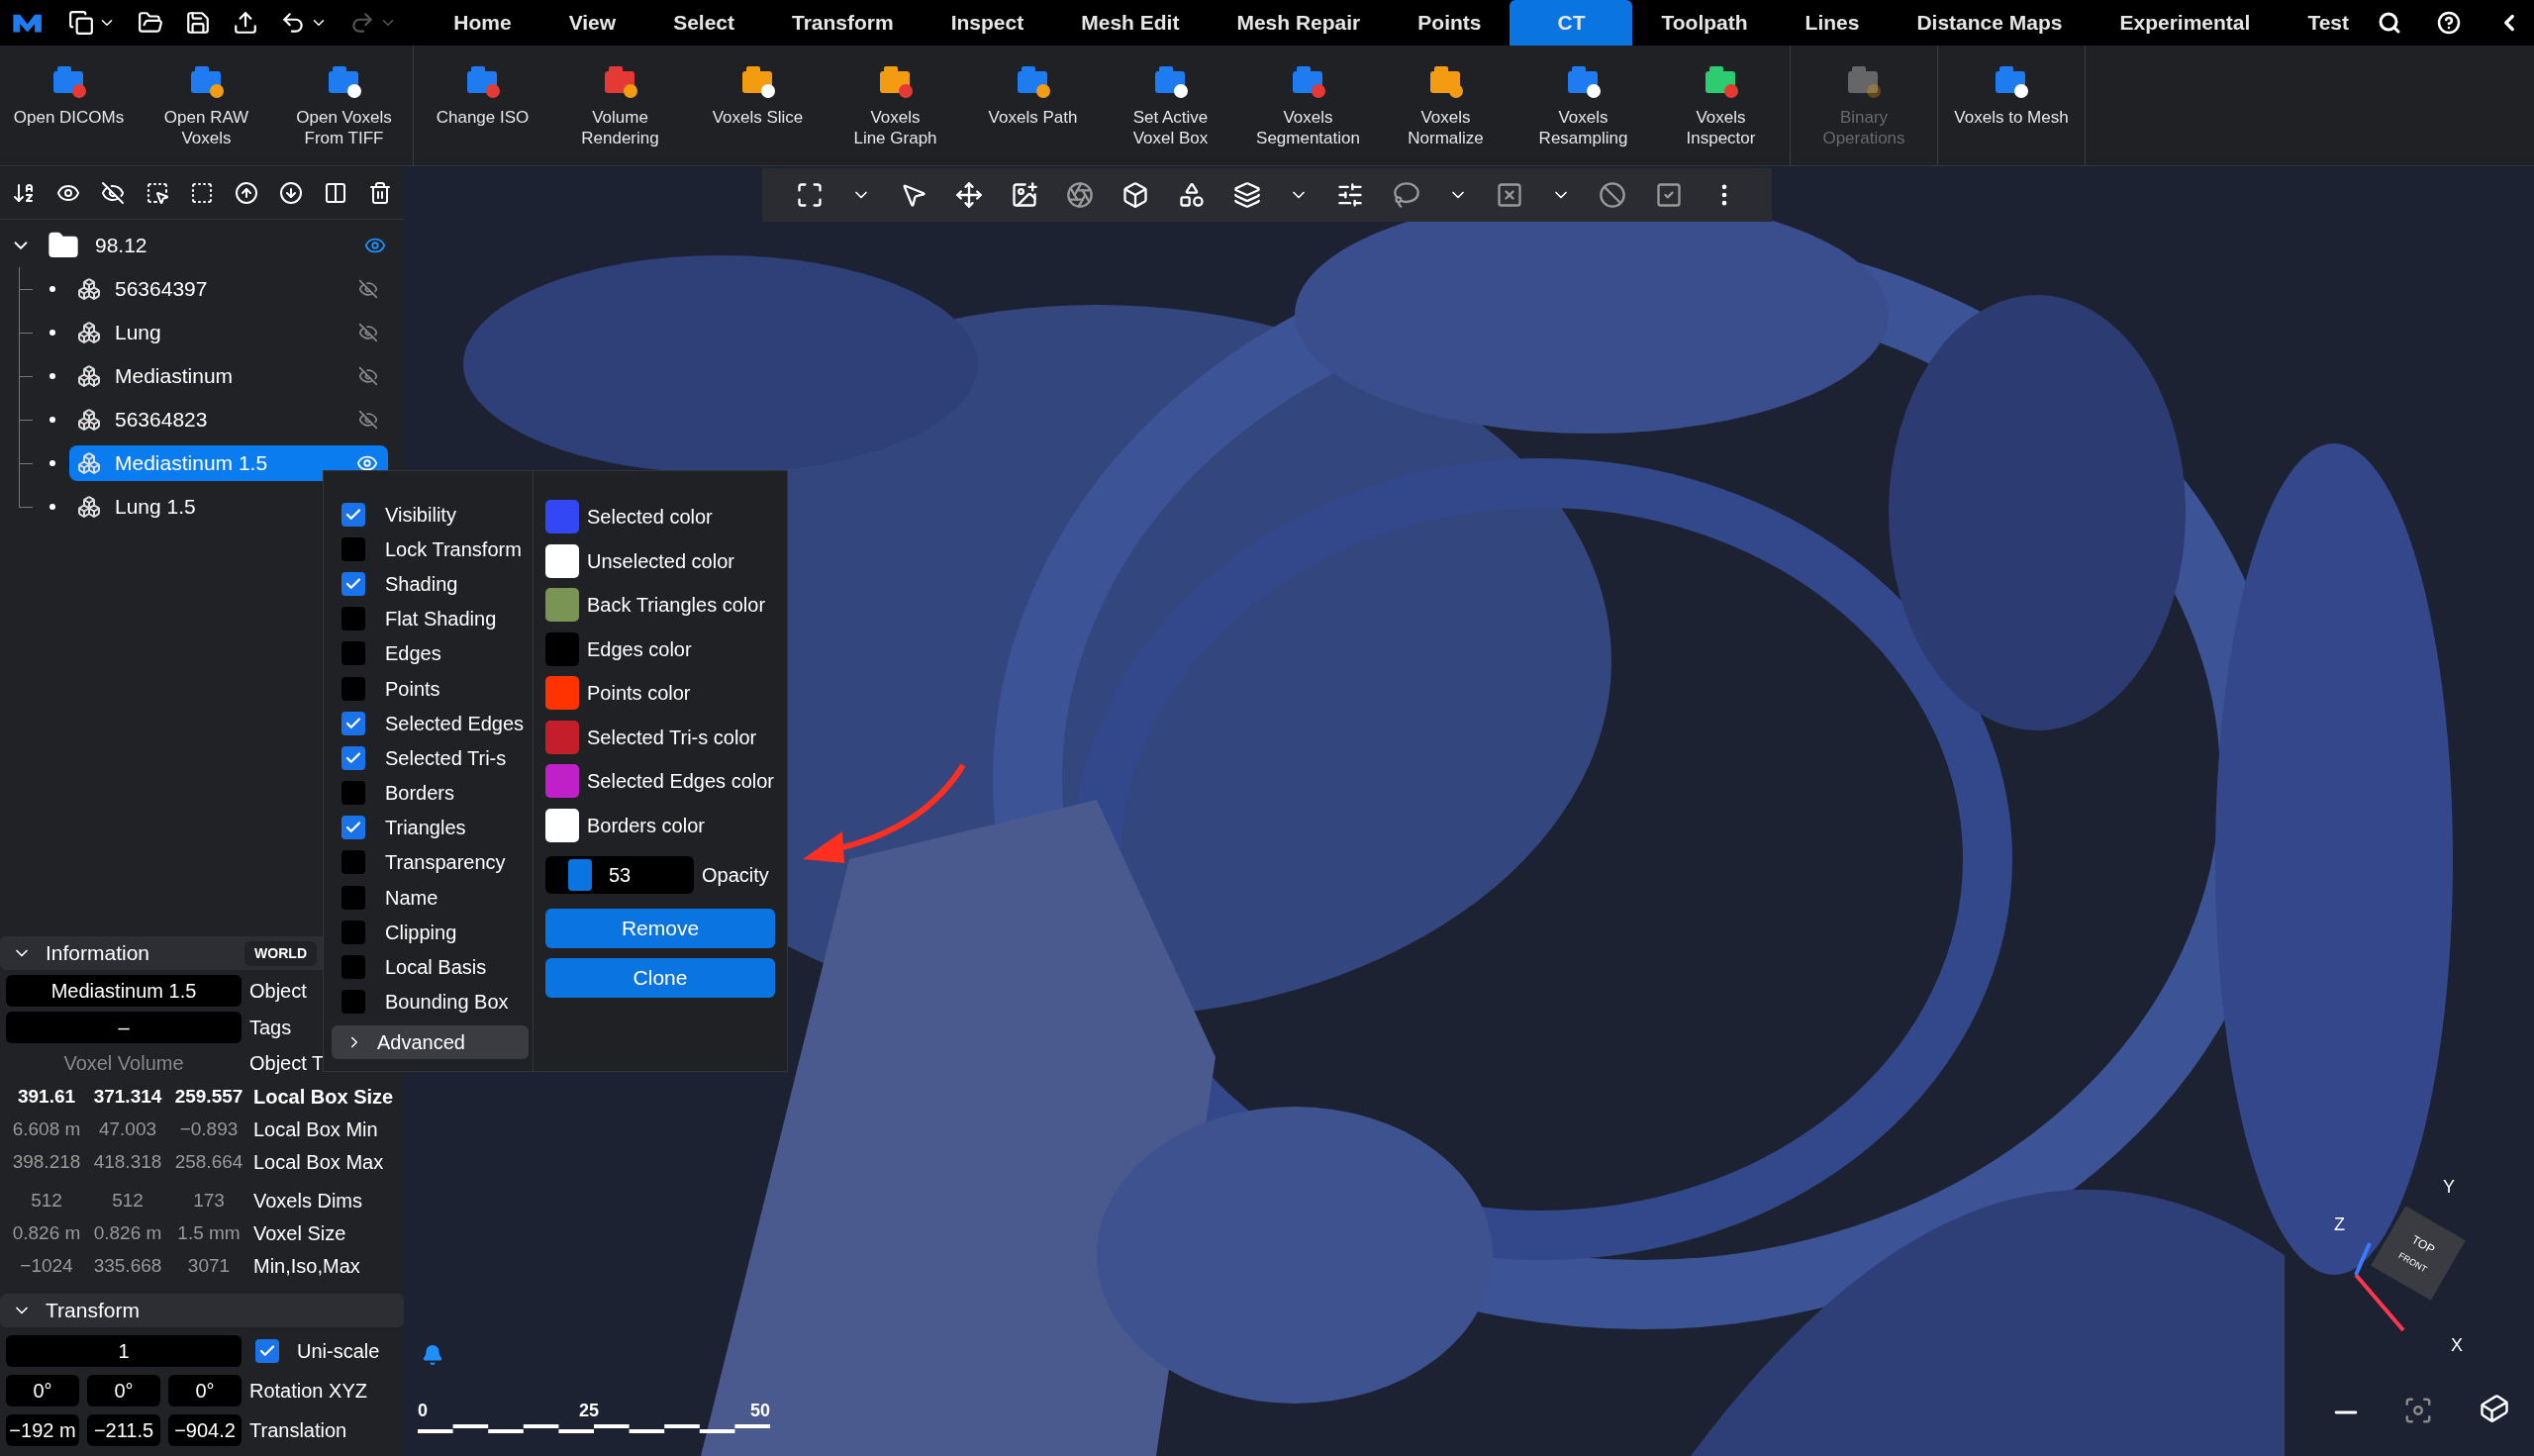  What do you see at coordinates (660, 928) in the screenshot?
I see `action-button: Remove` at bounding box center [660, 928].